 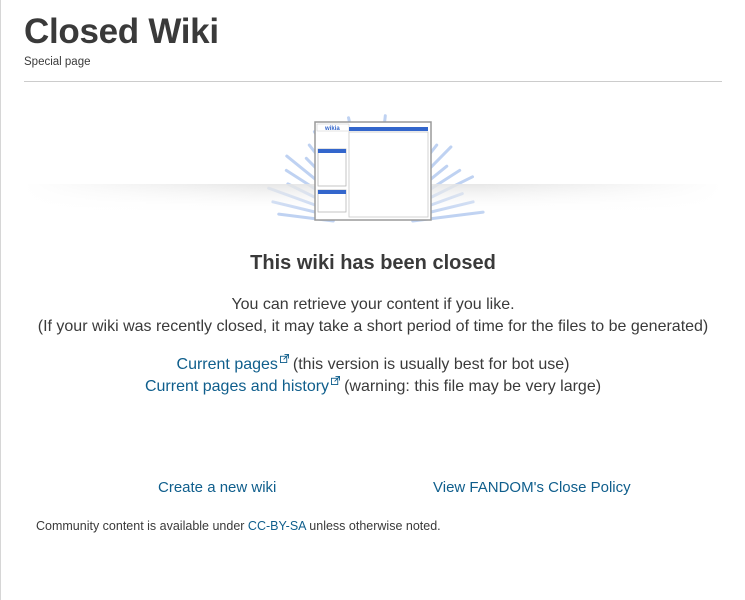 I want to click on window-logo-text: wikia, so click(x=332, y=129).